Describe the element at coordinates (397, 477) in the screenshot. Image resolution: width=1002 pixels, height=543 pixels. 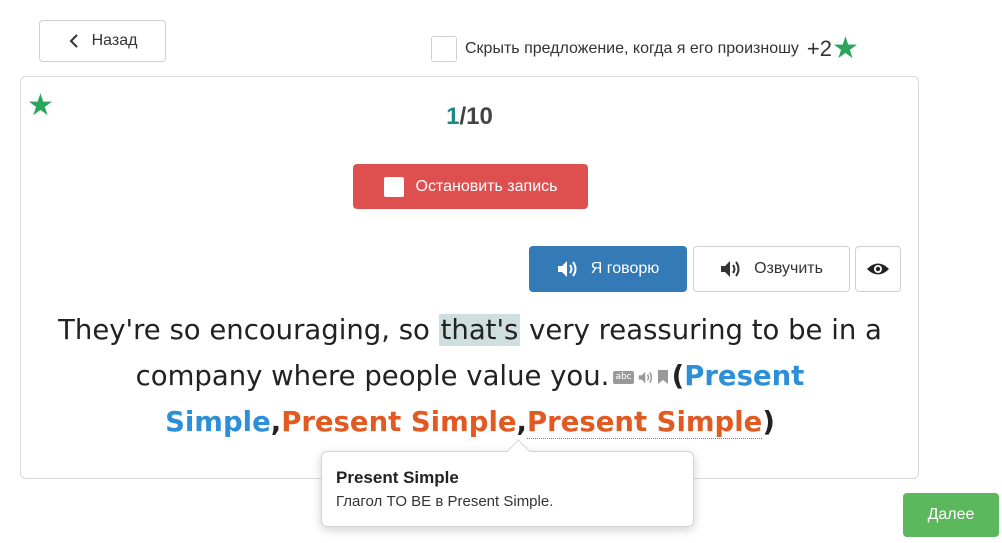
I see `popover-title: Present Simple` at that location.